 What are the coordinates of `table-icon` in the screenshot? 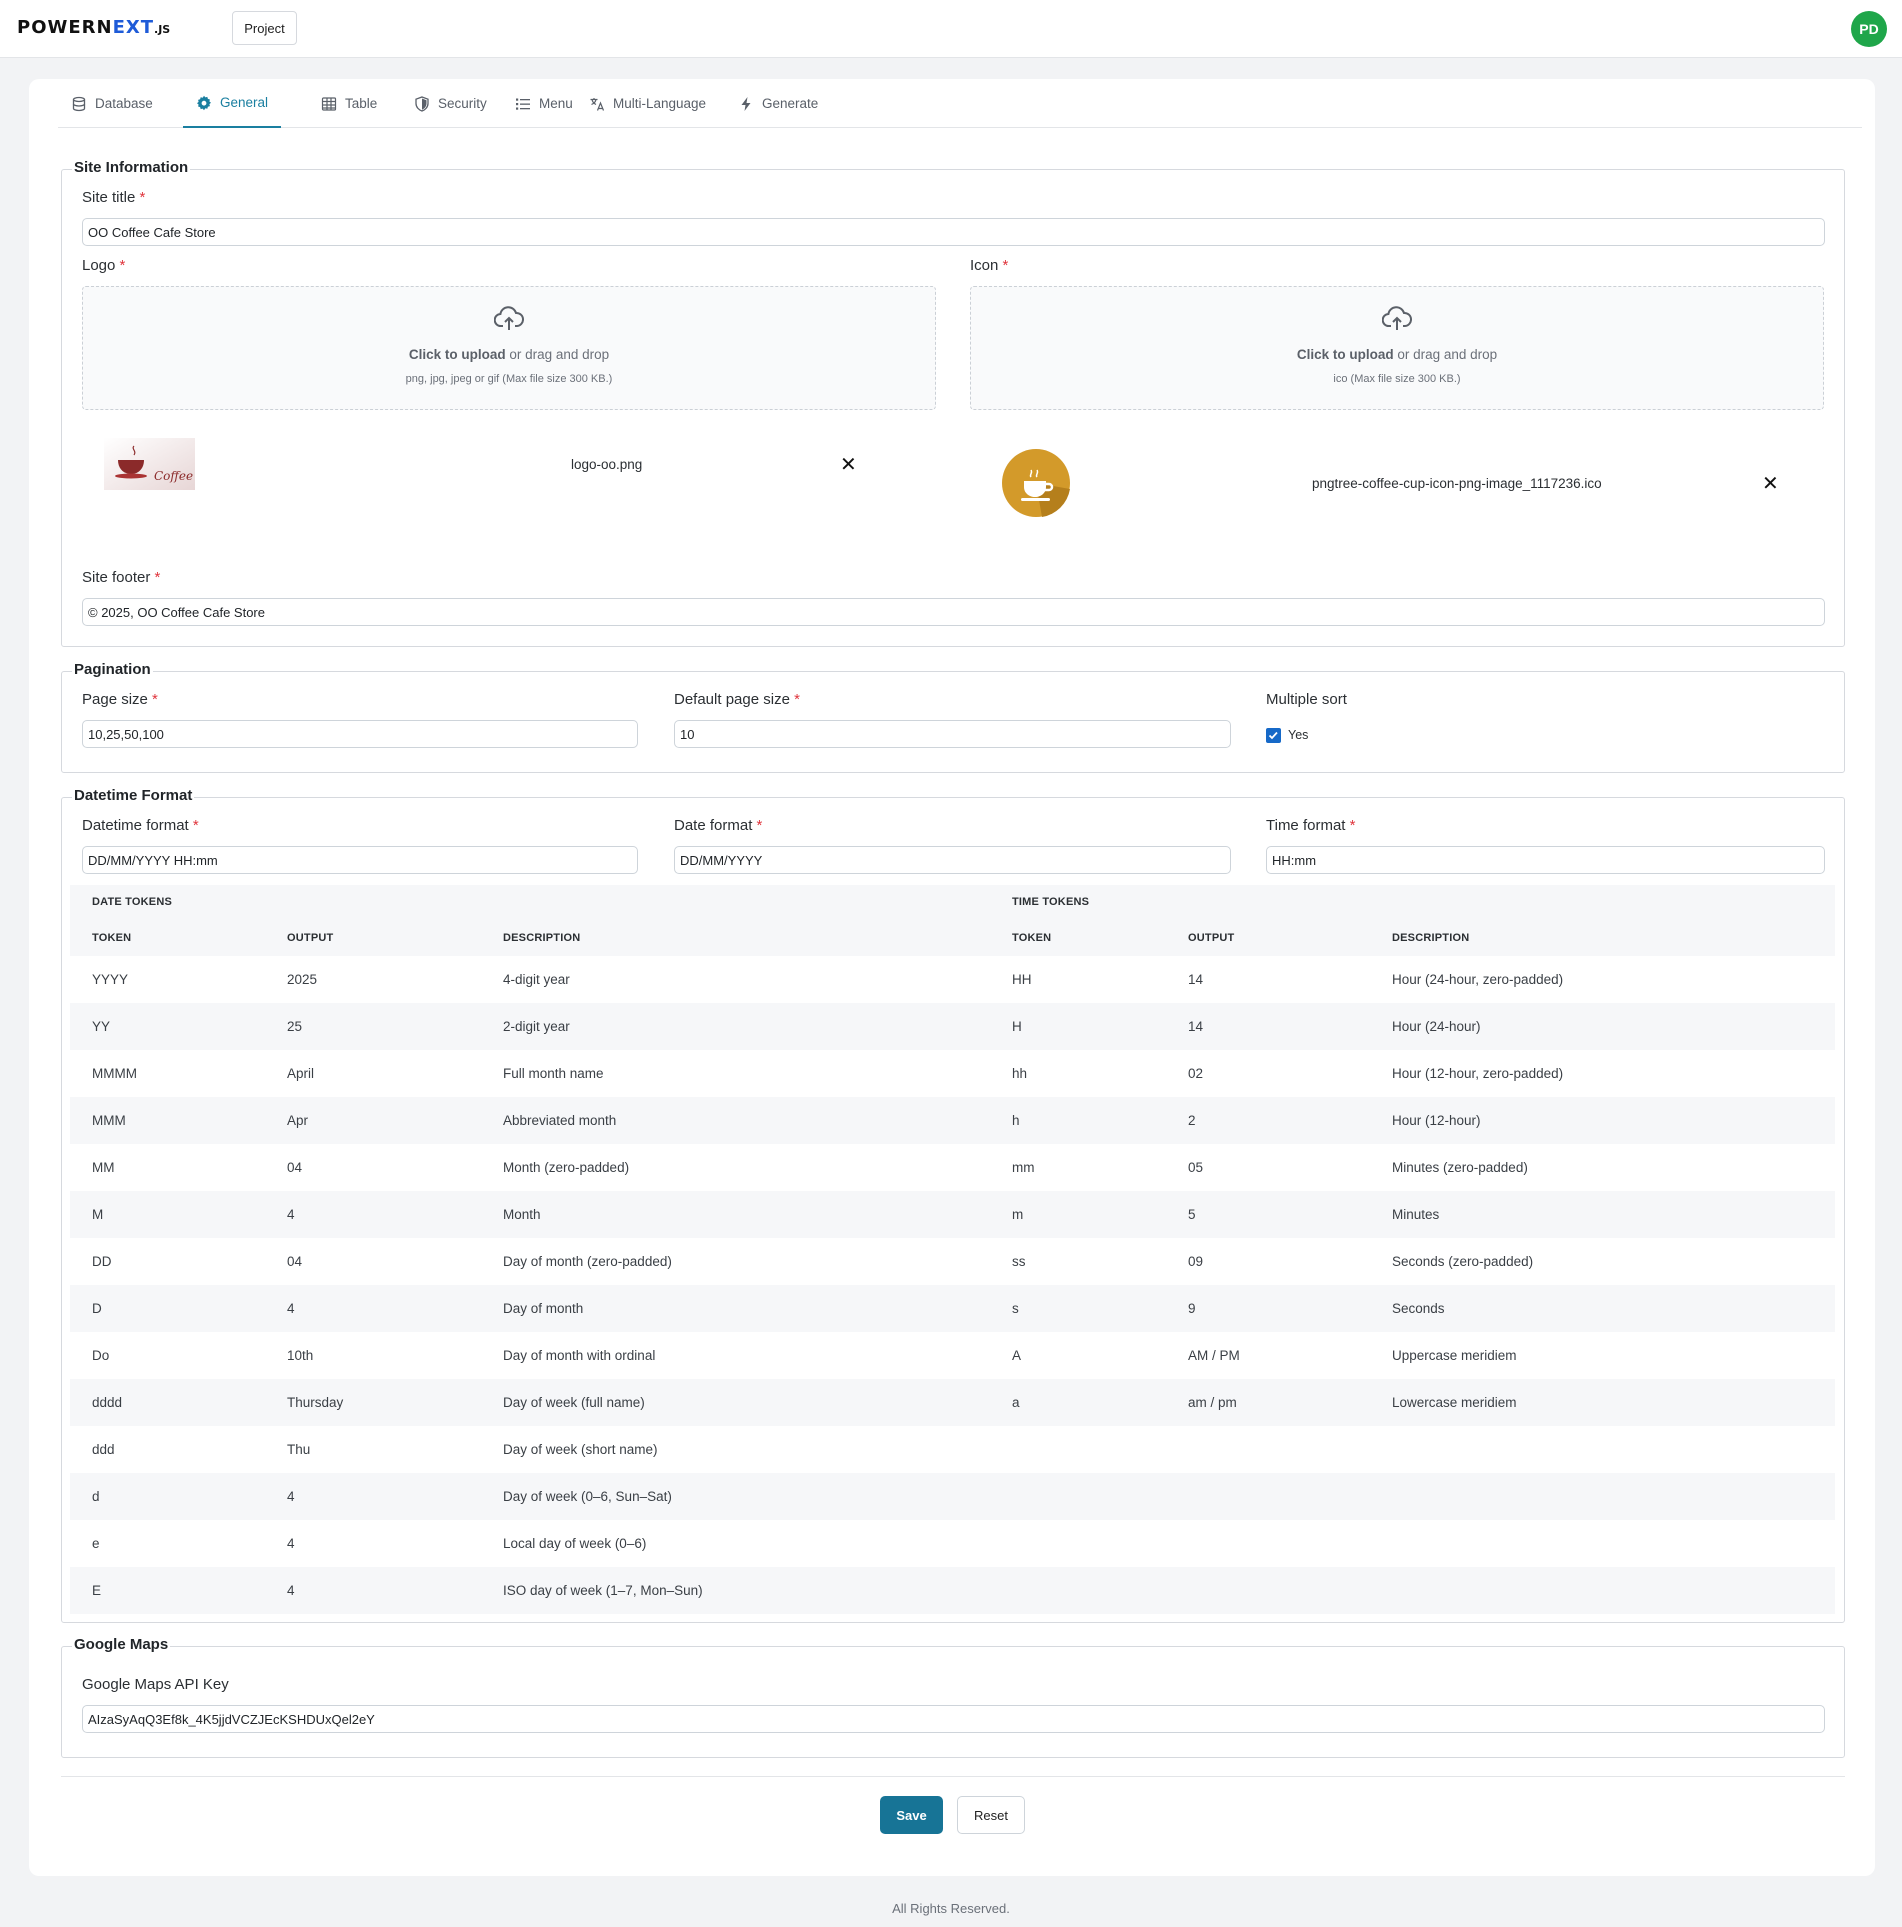 It's located at (329, 104).